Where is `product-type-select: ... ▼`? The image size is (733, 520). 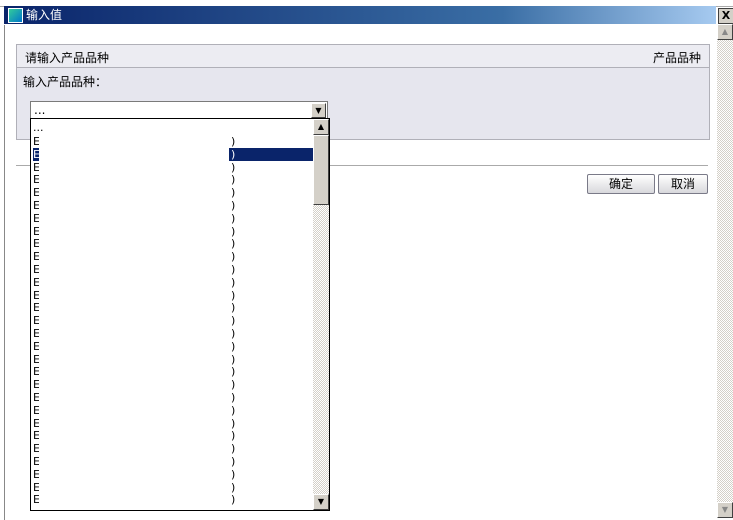
product-type-select: ... ▼ is located at coordinates (179, 110).